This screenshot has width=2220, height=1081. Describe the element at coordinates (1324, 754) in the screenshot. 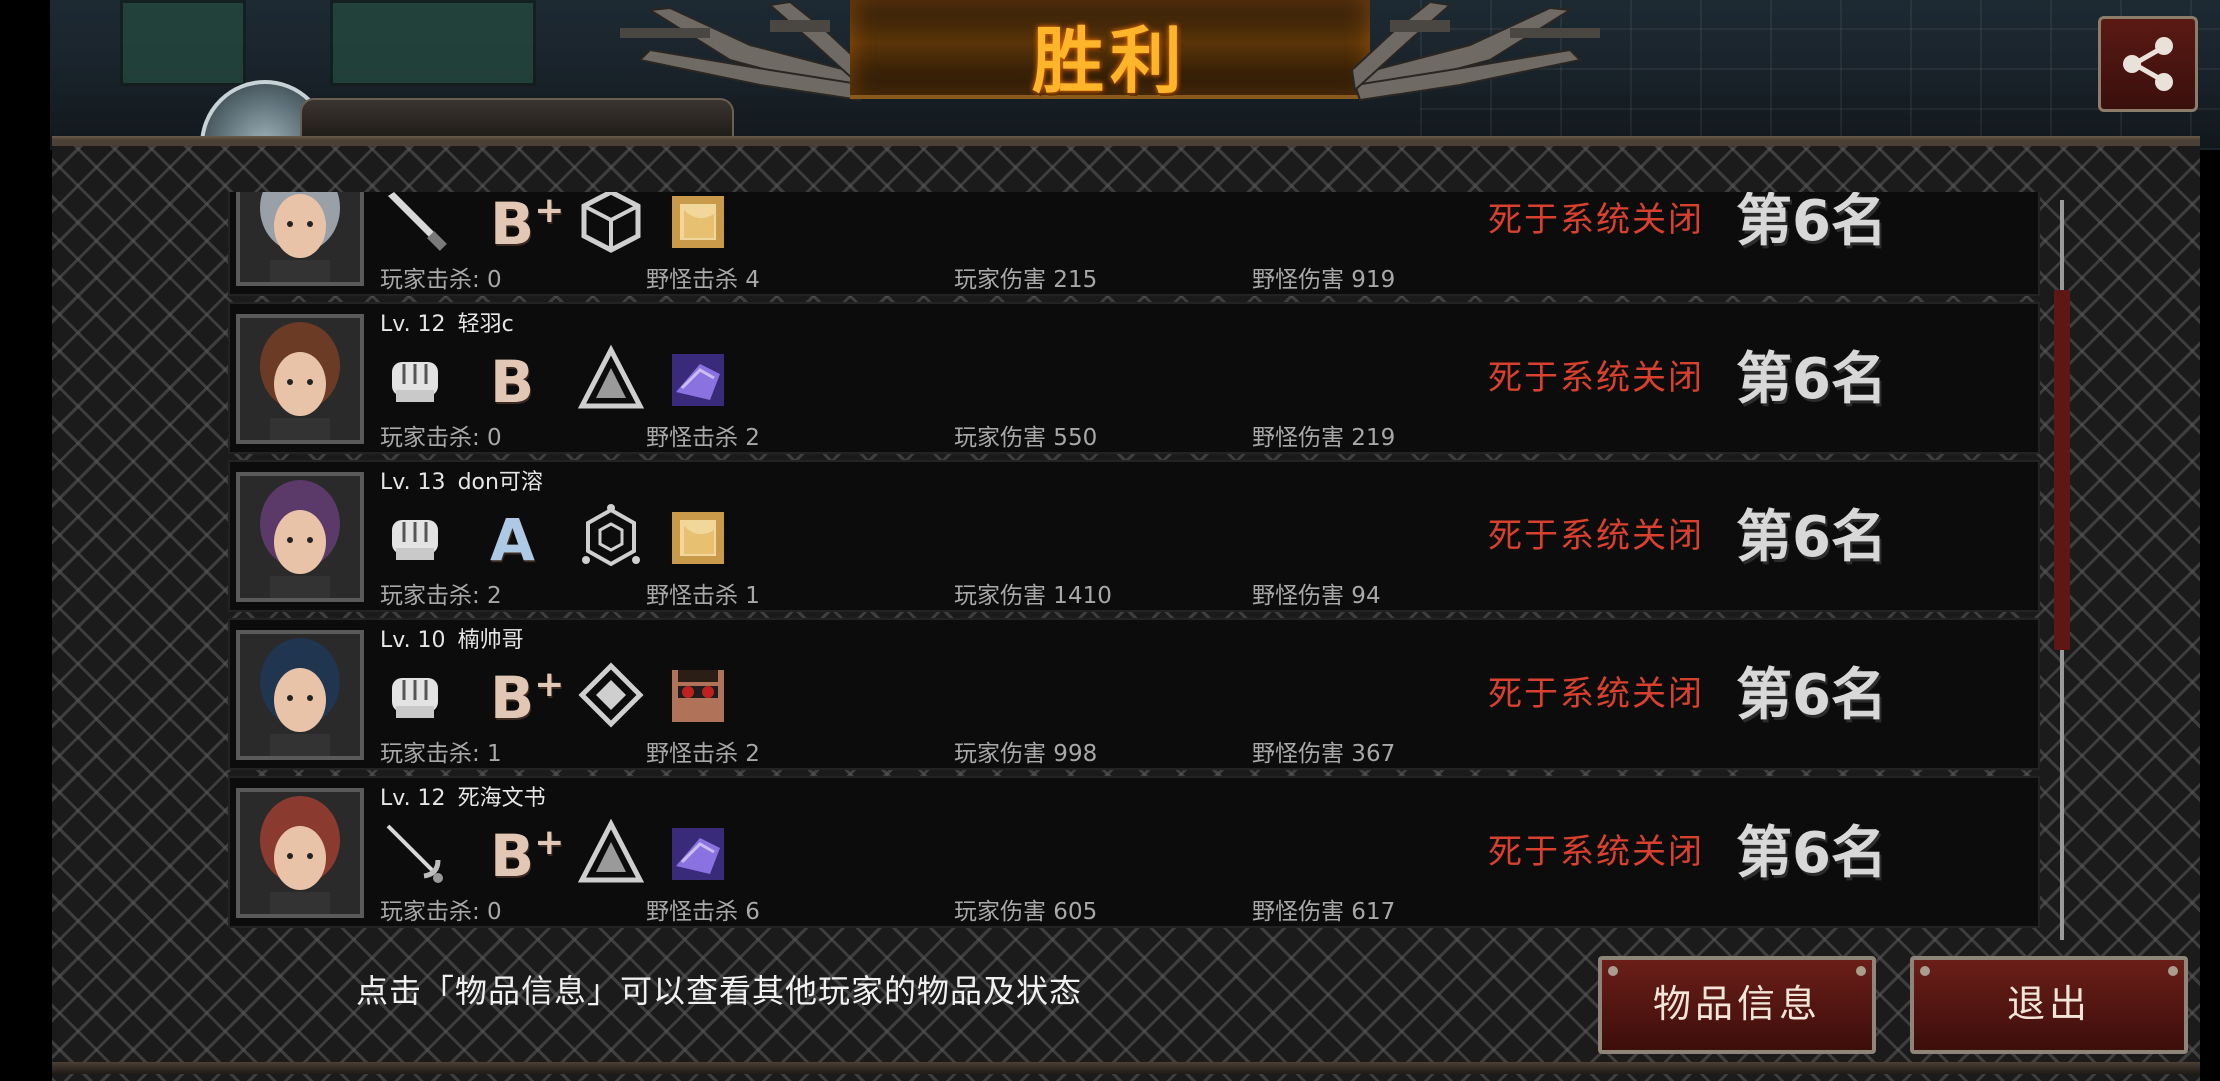

I see `monster-damage: 野怪伤害 367` at that location.